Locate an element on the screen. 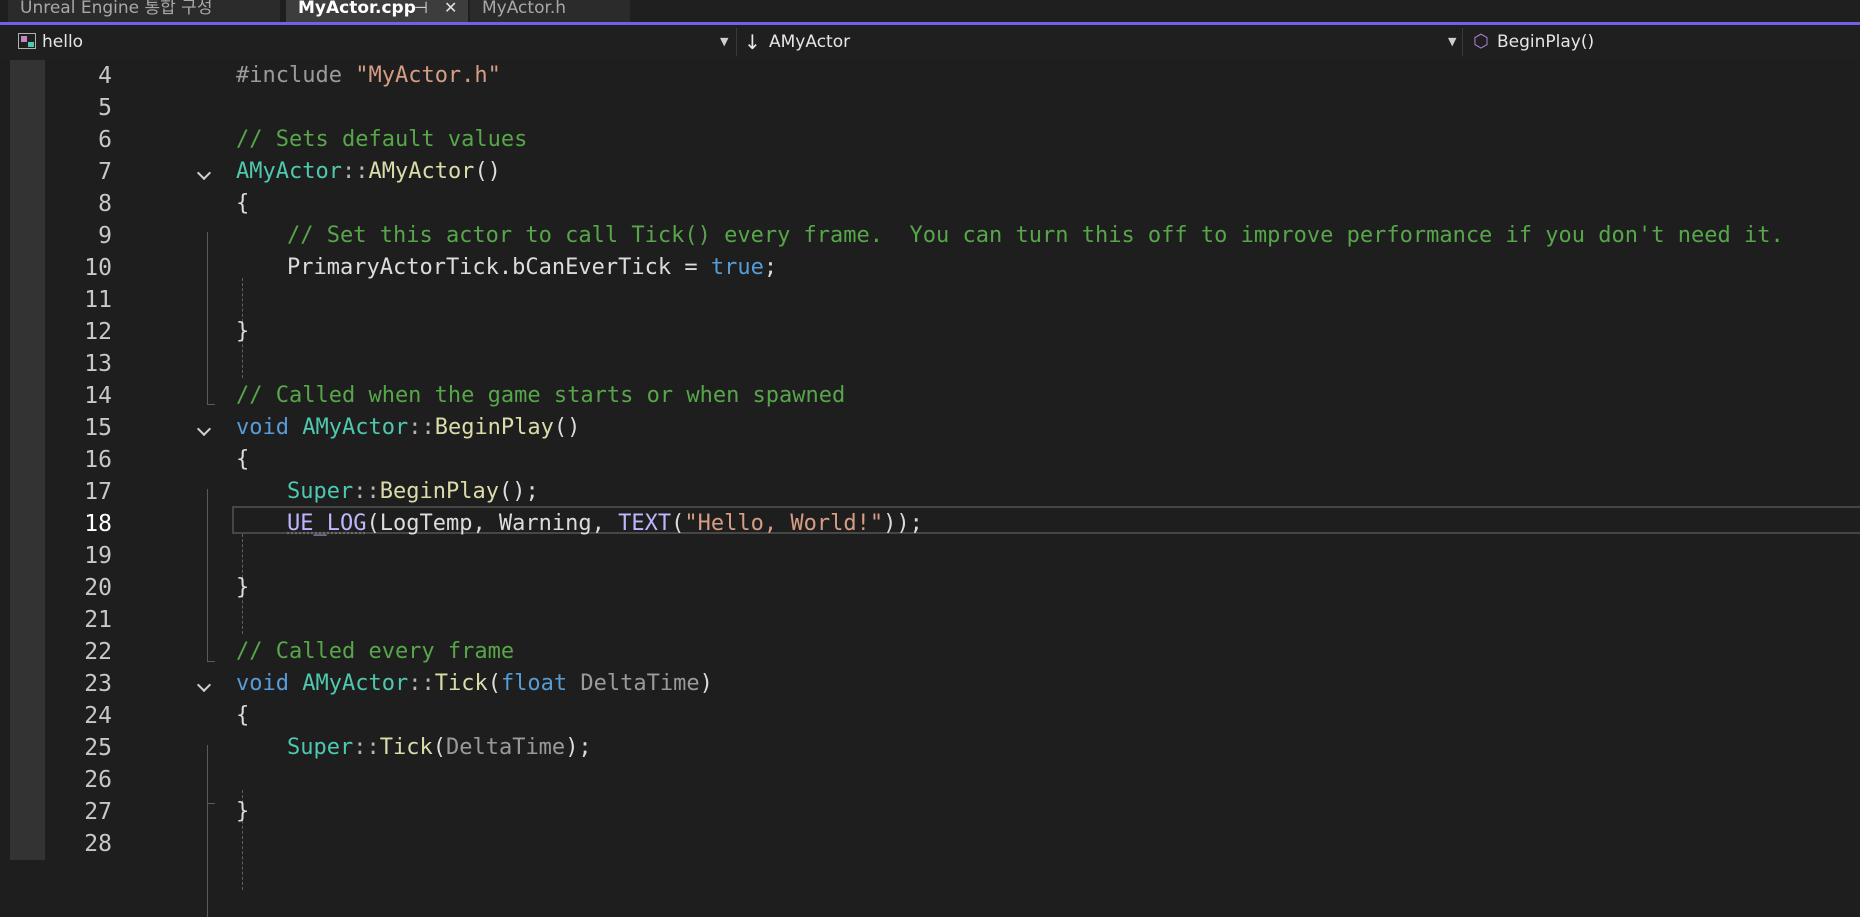 Image resolution: width=1860 pixels, height=917 pixels. code-line: 23 void AMyActor::Tick(float DeltaTime) is located at coordinates (930, 684).